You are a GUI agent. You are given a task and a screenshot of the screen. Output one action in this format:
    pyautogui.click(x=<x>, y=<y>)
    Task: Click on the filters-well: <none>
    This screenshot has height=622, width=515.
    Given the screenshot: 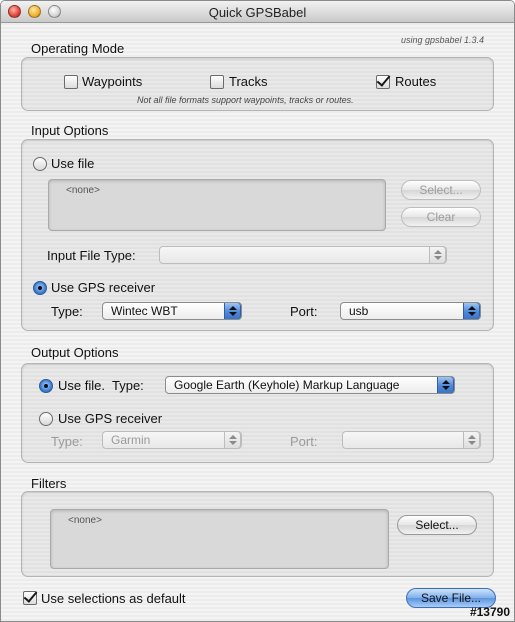 What is the action you would take?
    pyautogui.click(x=219, y=539)
    